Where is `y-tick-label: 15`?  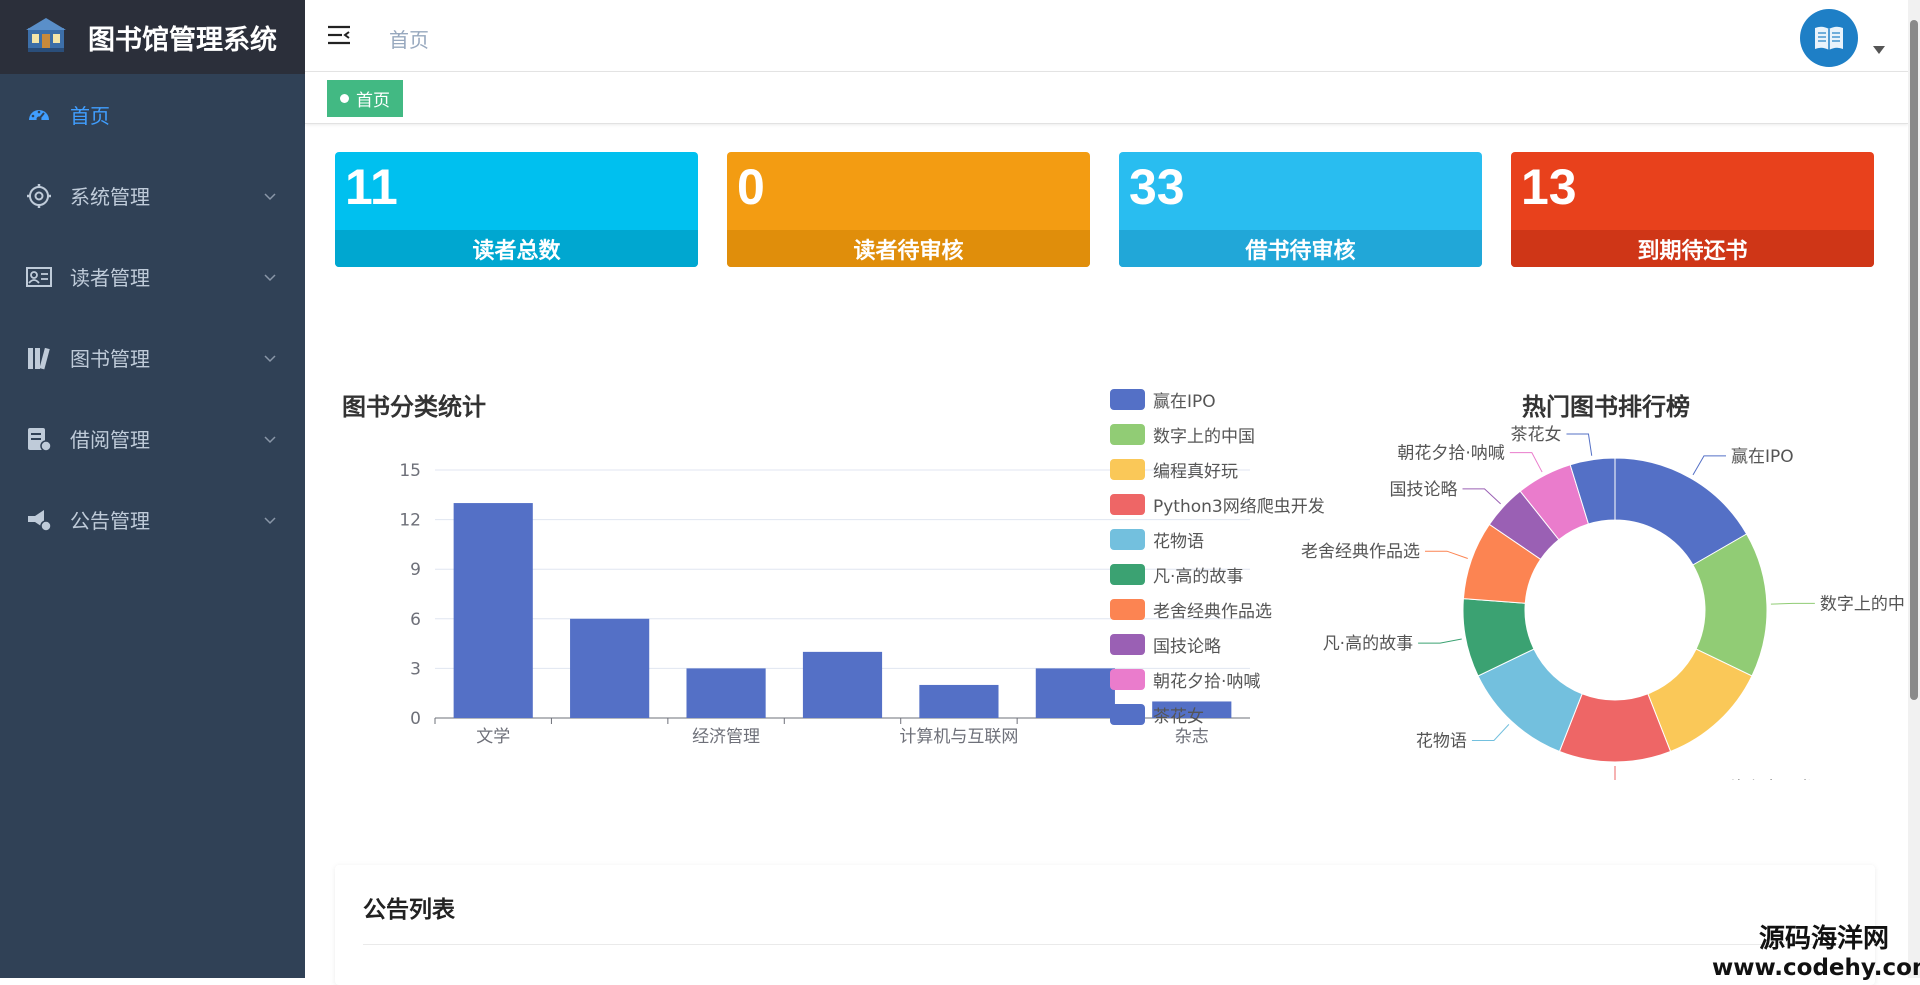 y-tick-label: 15 is located at coordinates (410, 471).